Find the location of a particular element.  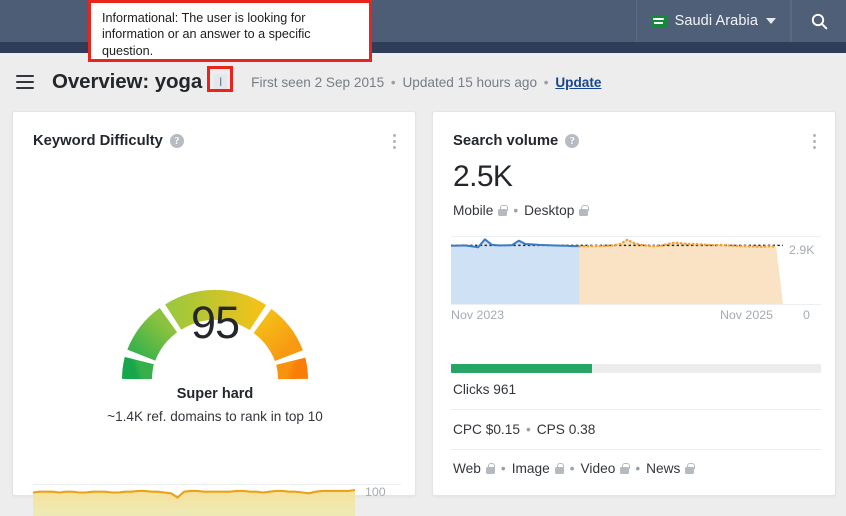

device-breakdown: Mobile • Desktop is located at coordinates (521, 210).